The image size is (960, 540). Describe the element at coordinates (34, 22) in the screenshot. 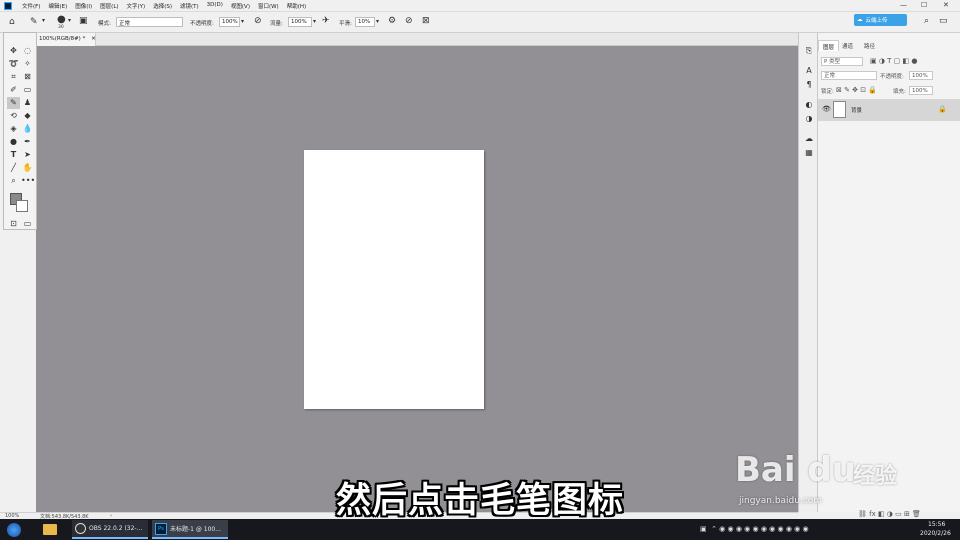

I see `brush-preset-icon: ✎` at that location.